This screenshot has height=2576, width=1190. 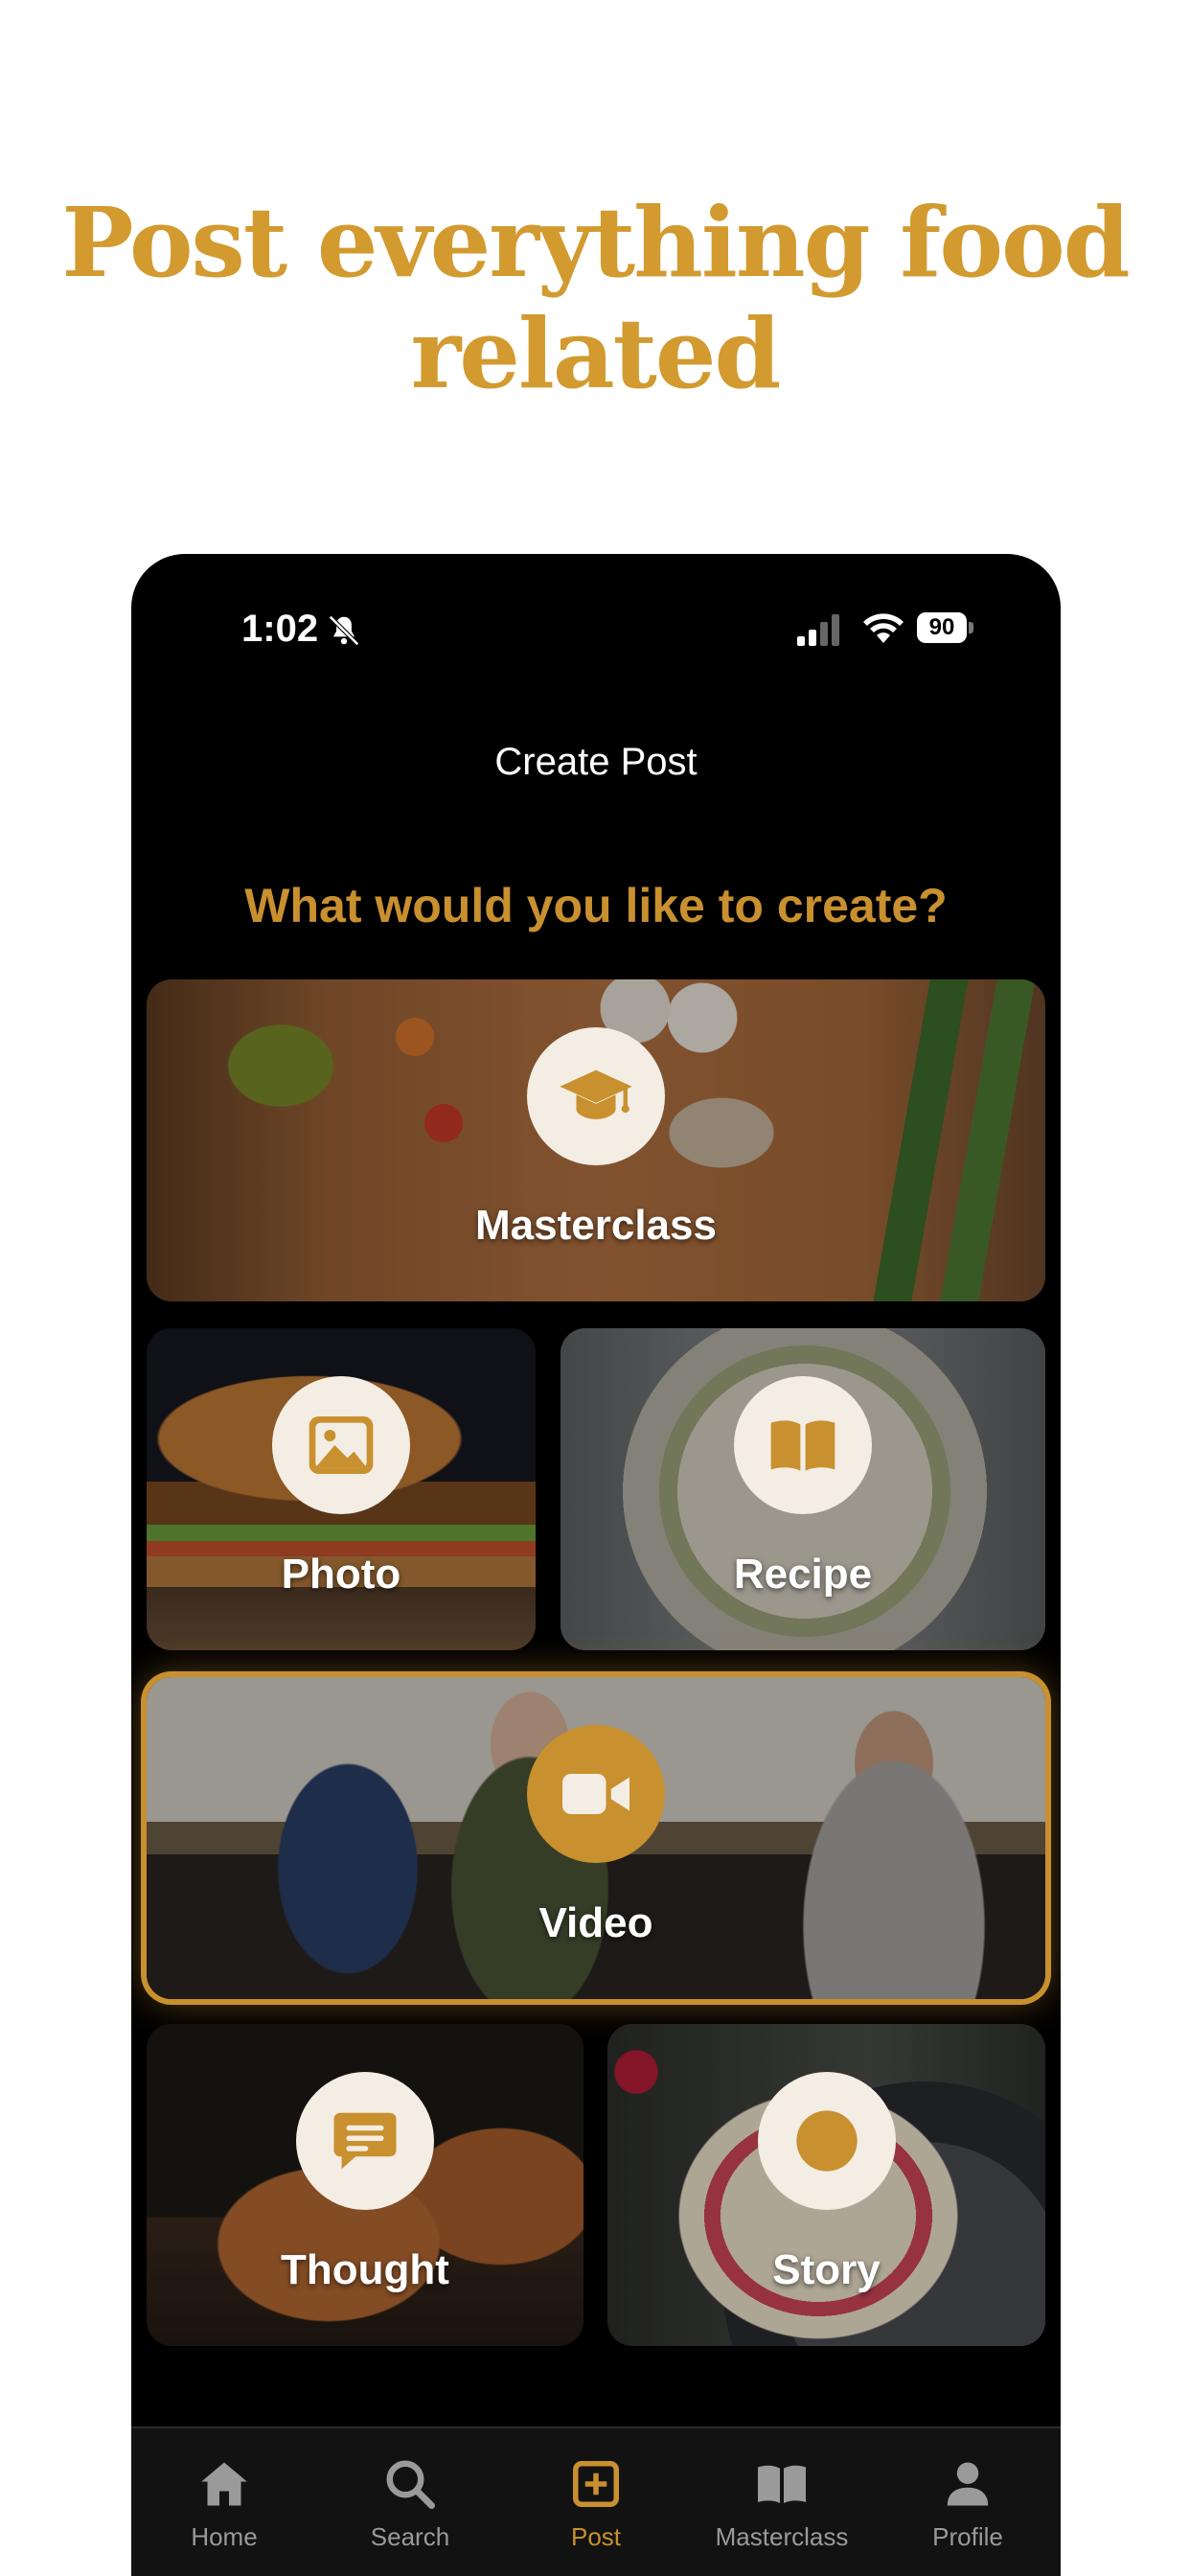 I want to click on option-masterclass: Masterclass, so click(x=596, y=1140).